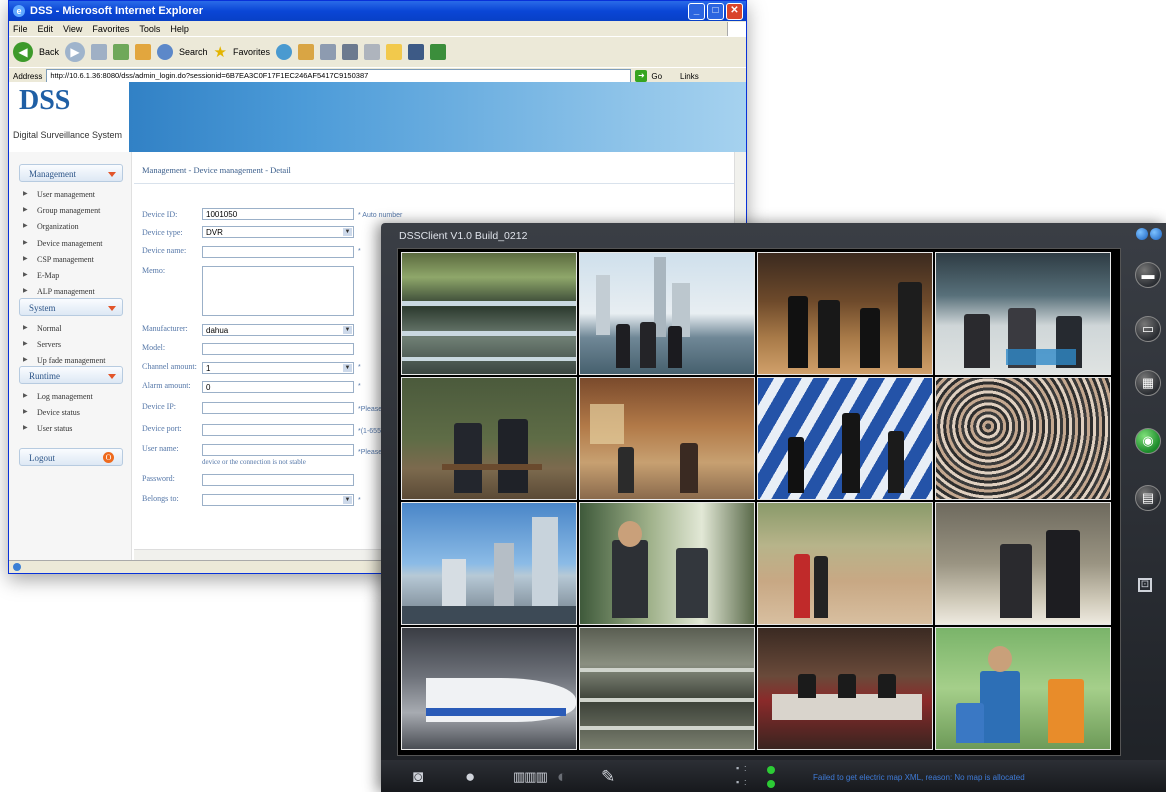 The height and width of the screenshot is (792, 1166). Describe the element at coordinates (418, 777) in the screenshot. I see `camera-icon: ◙` at that location.